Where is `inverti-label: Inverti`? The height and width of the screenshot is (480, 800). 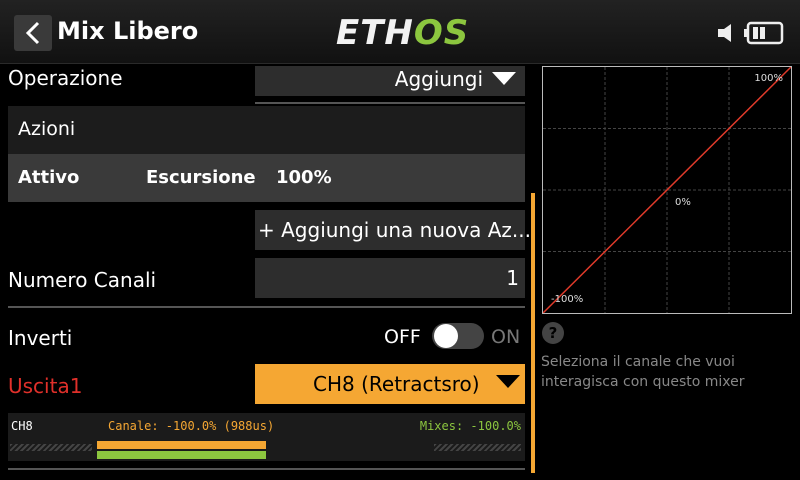 inverti-label: Inverti is located at coordinates (40, 338).